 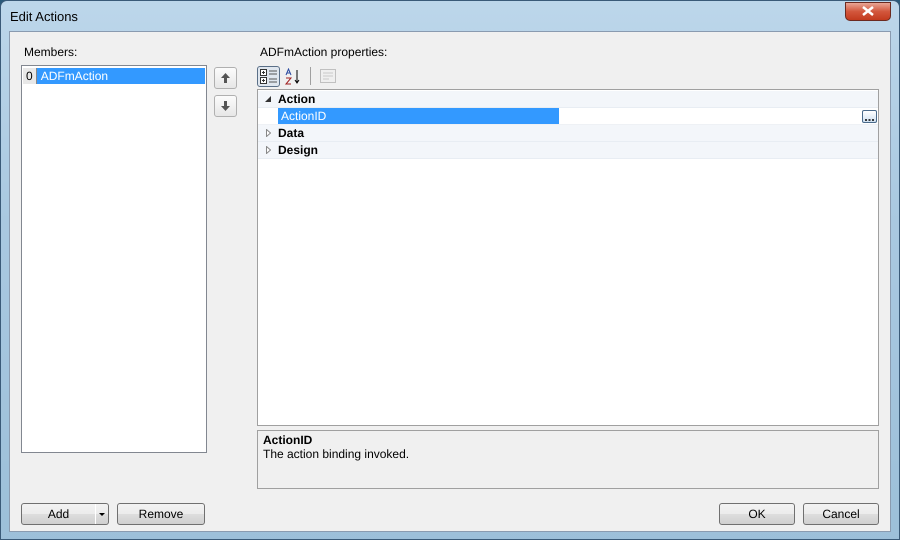 I want to click on close-icon, so click(x=868, y=11).